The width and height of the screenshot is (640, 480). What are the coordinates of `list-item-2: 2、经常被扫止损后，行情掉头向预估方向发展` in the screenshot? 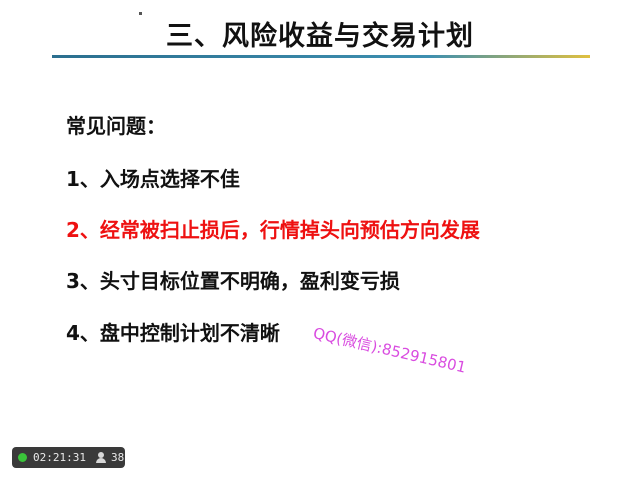 It's located at (273, 230).